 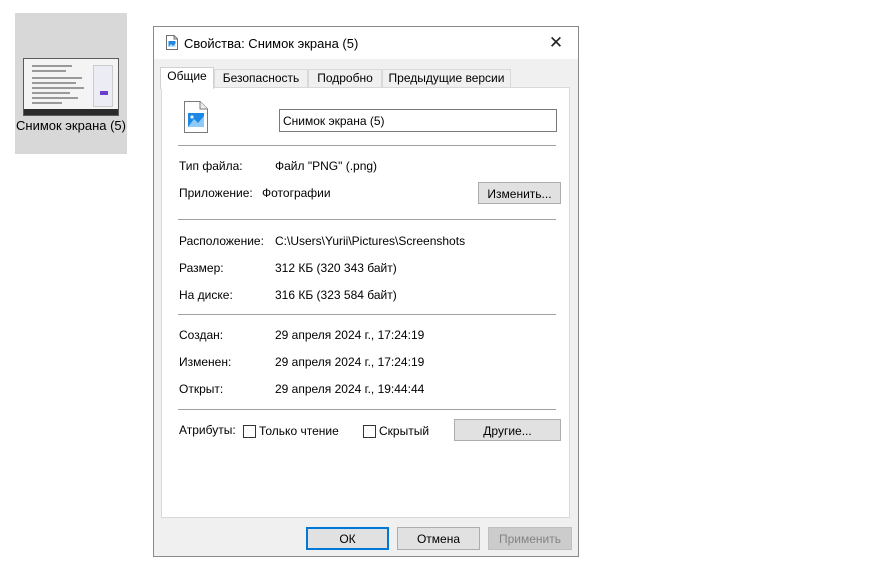 I want to click on created-value: 29 апреля 2024 г., 17:24:19, so click(x=350, y=335).